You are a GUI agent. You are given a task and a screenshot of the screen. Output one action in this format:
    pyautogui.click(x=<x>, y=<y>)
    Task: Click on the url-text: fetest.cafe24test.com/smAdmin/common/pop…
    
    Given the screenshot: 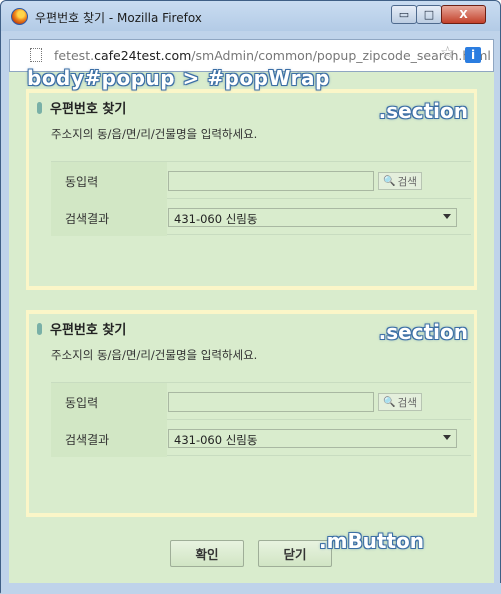 What is the action you would take?
    pyautogui.click(x=272, y=55)
    